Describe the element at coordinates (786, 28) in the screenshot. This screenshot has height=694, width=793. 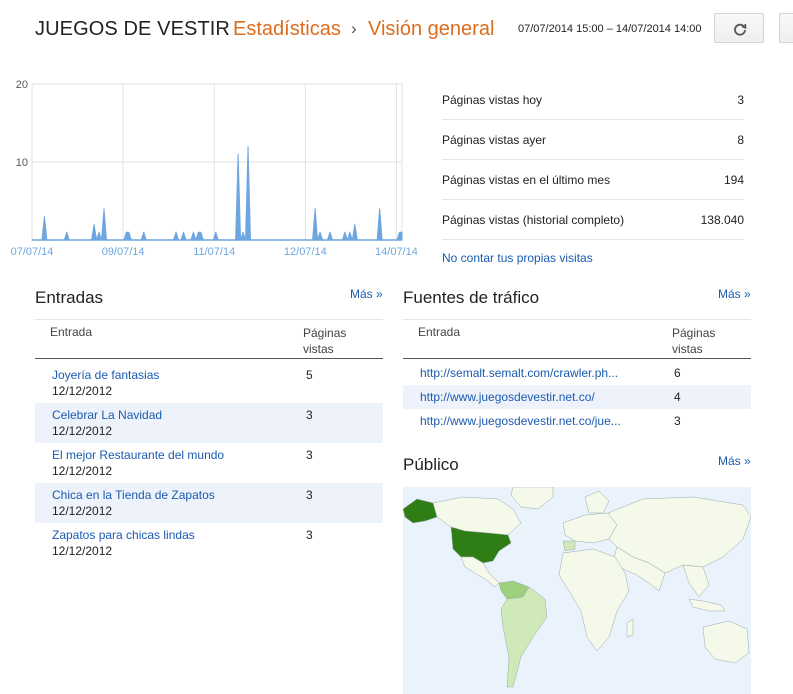
I see `options-button` at that location.